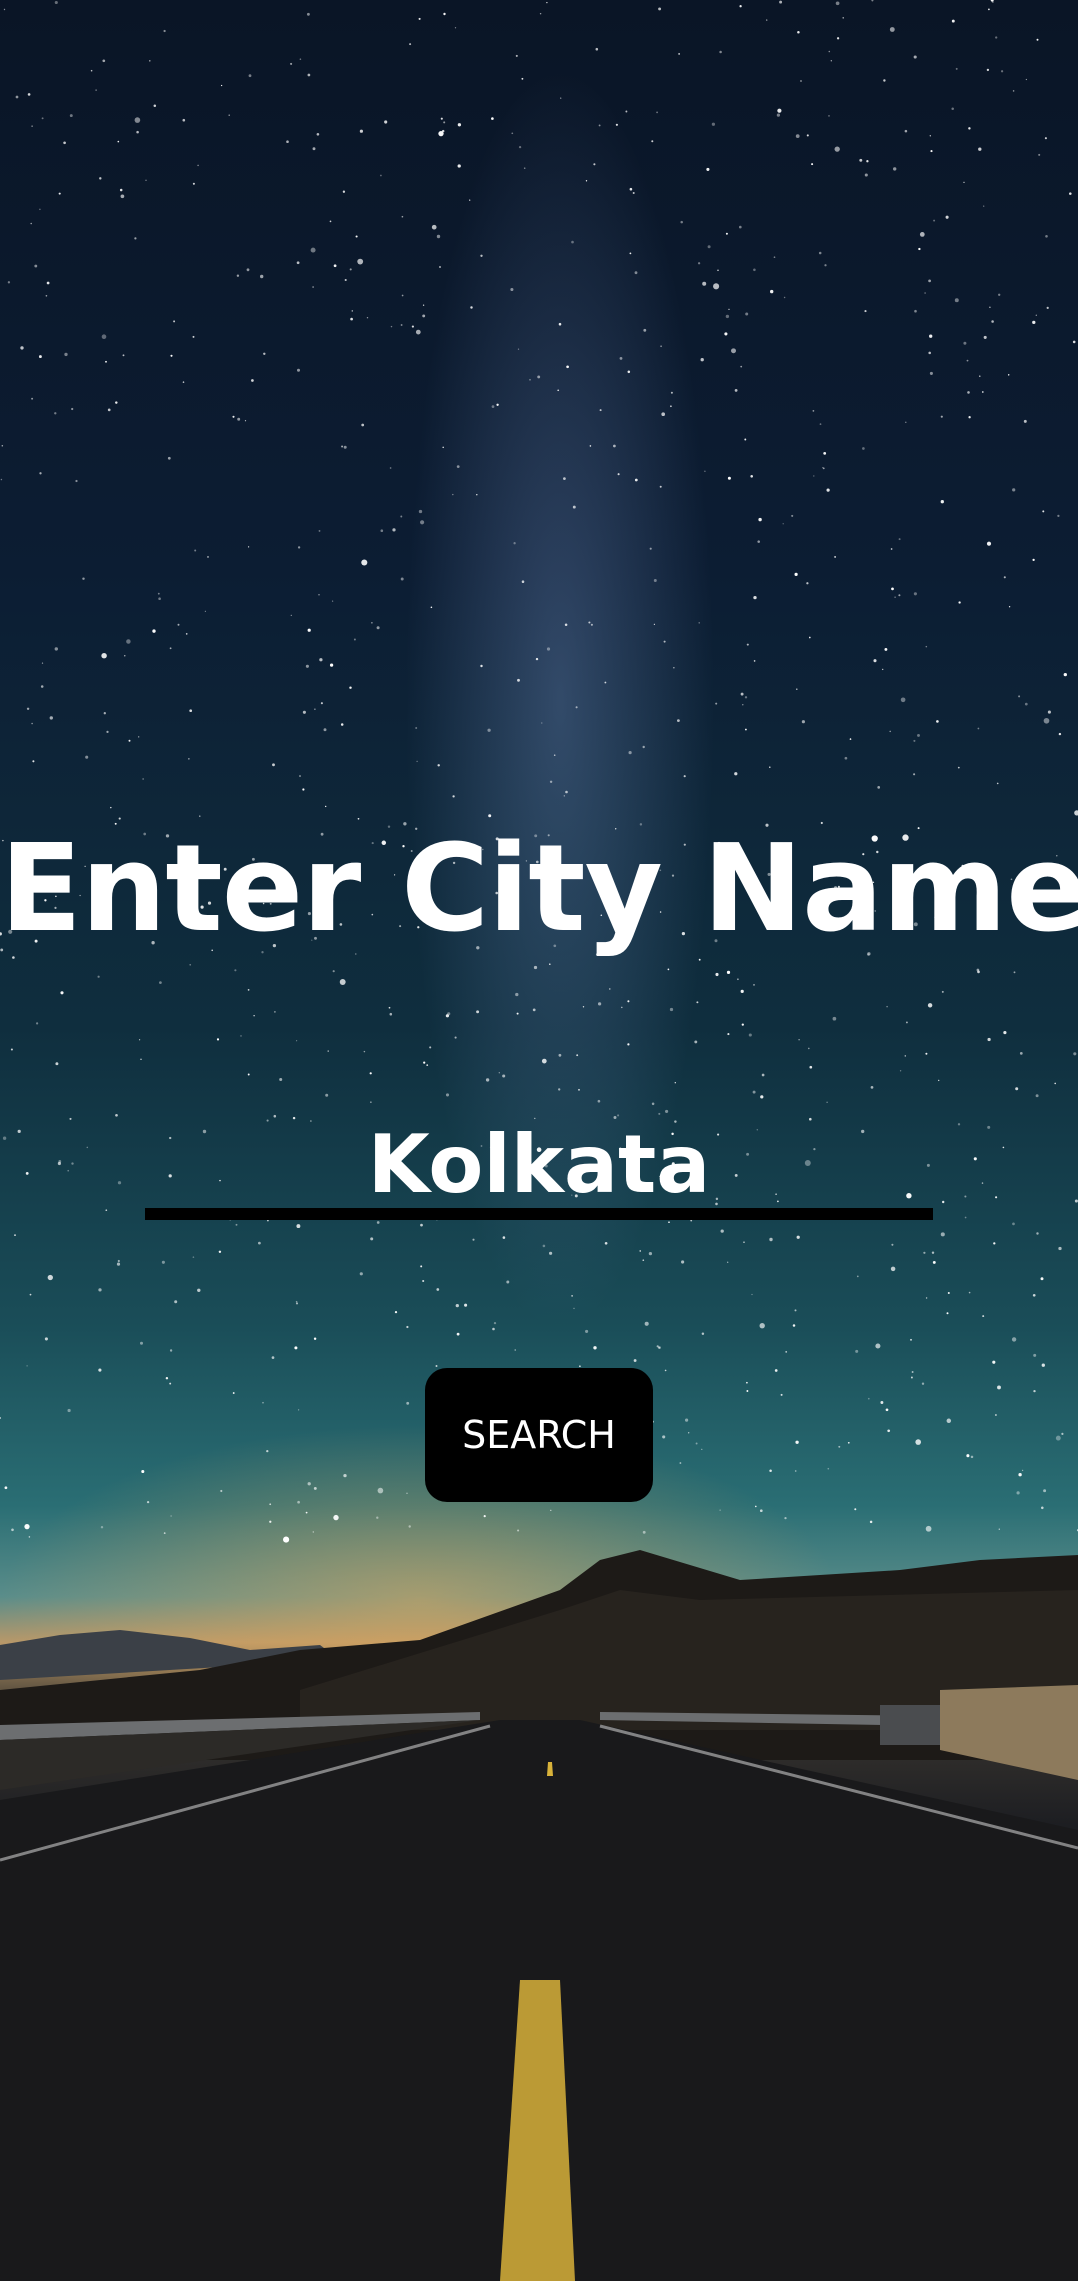  I want to click on search-button: SEARCH, so click(539, 1435).